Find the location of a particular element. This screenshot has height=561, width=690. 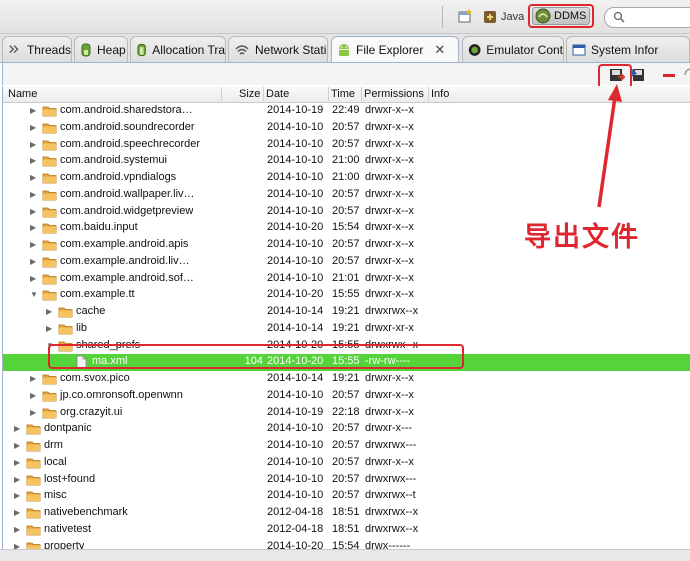

folder-row: ▶ org.crazyit.ui 2014-10-19 22:18 drwxr-x--x is located at coordinates (346, 413).